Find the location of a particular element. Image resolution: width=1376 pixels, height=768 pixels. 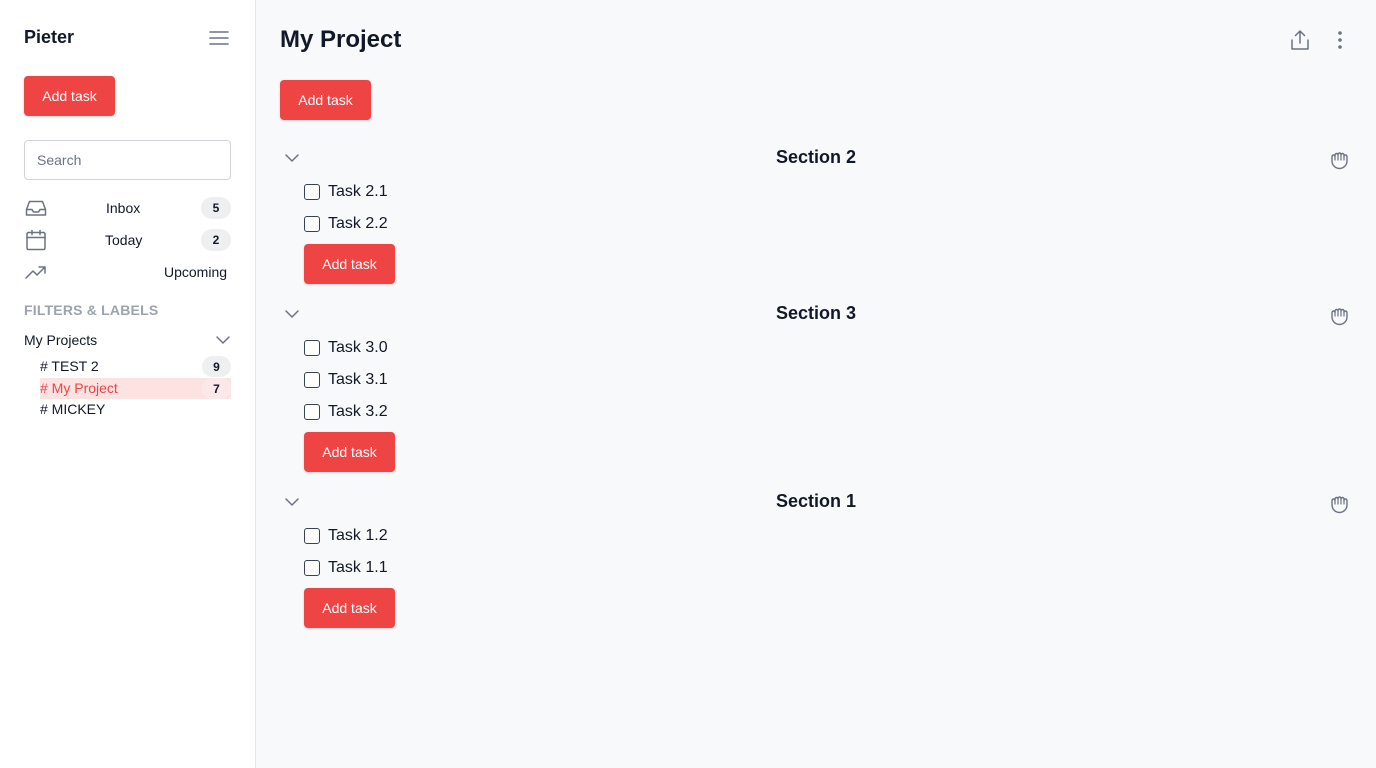

sidebar-add-task-button: Add task is located at coordinates (69, 96).